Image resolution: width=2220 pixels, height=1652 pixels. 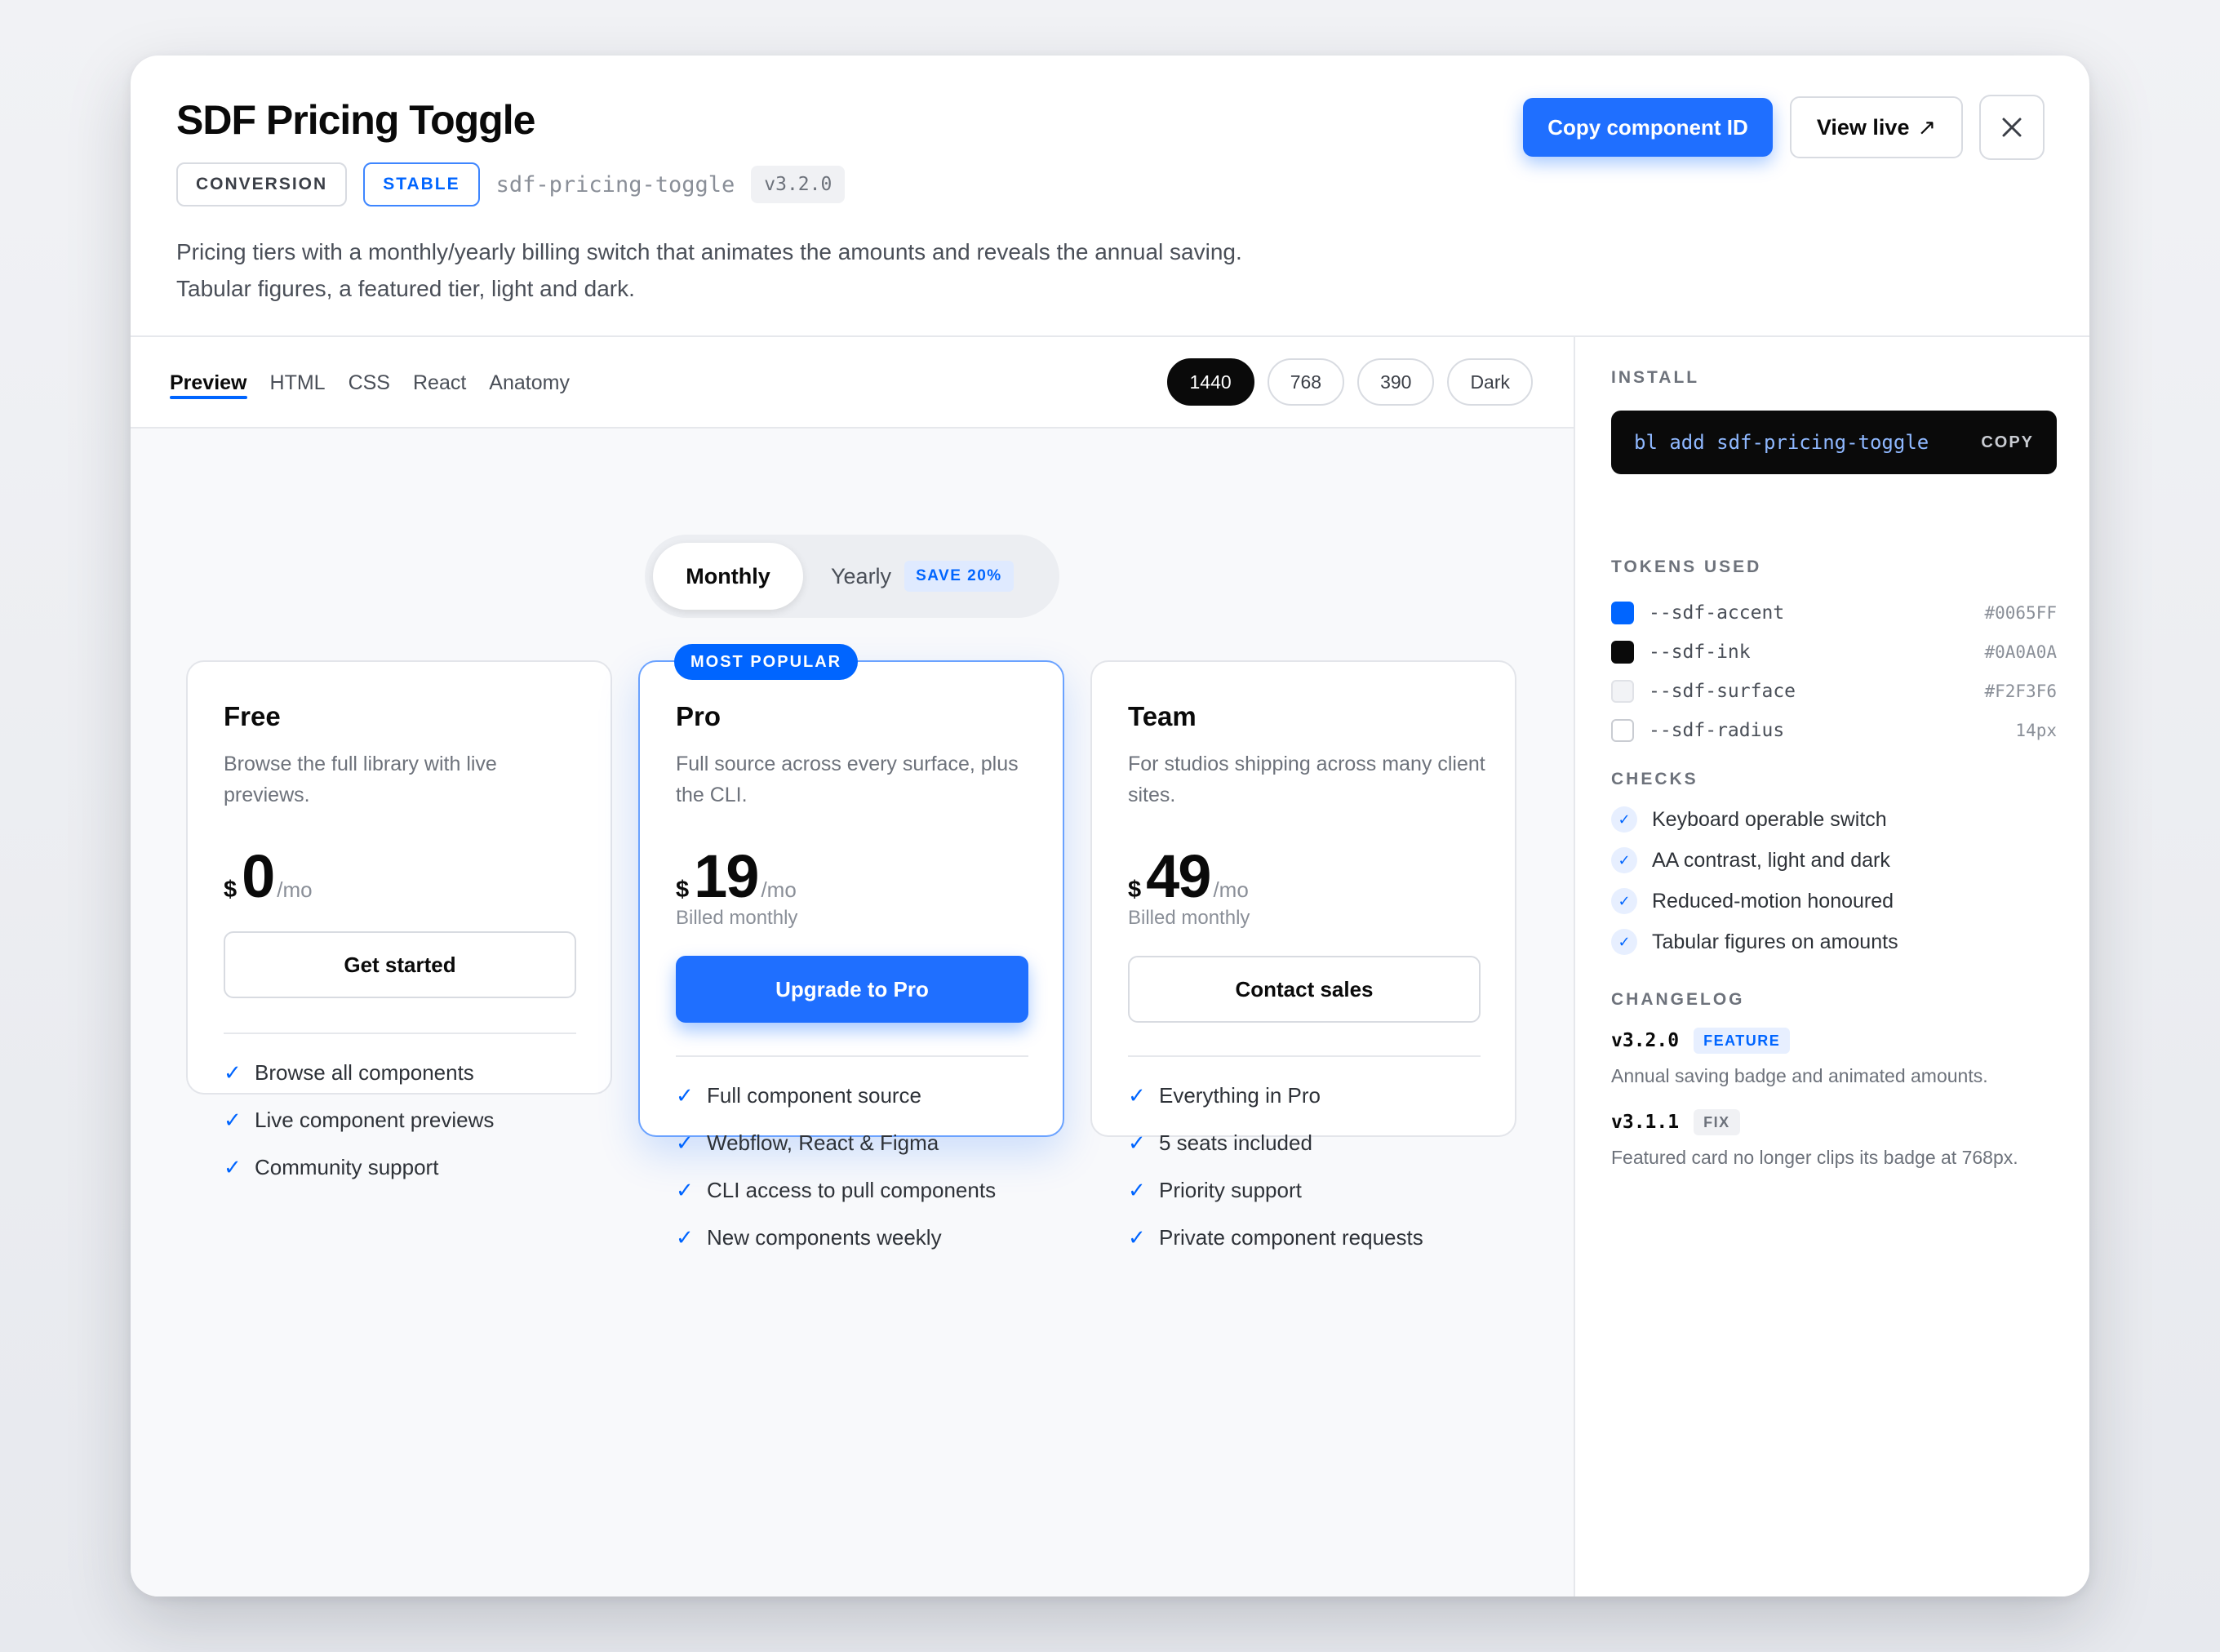 I want to click on list-item: ✓ New components weekly, so click(x=836, y=1237).